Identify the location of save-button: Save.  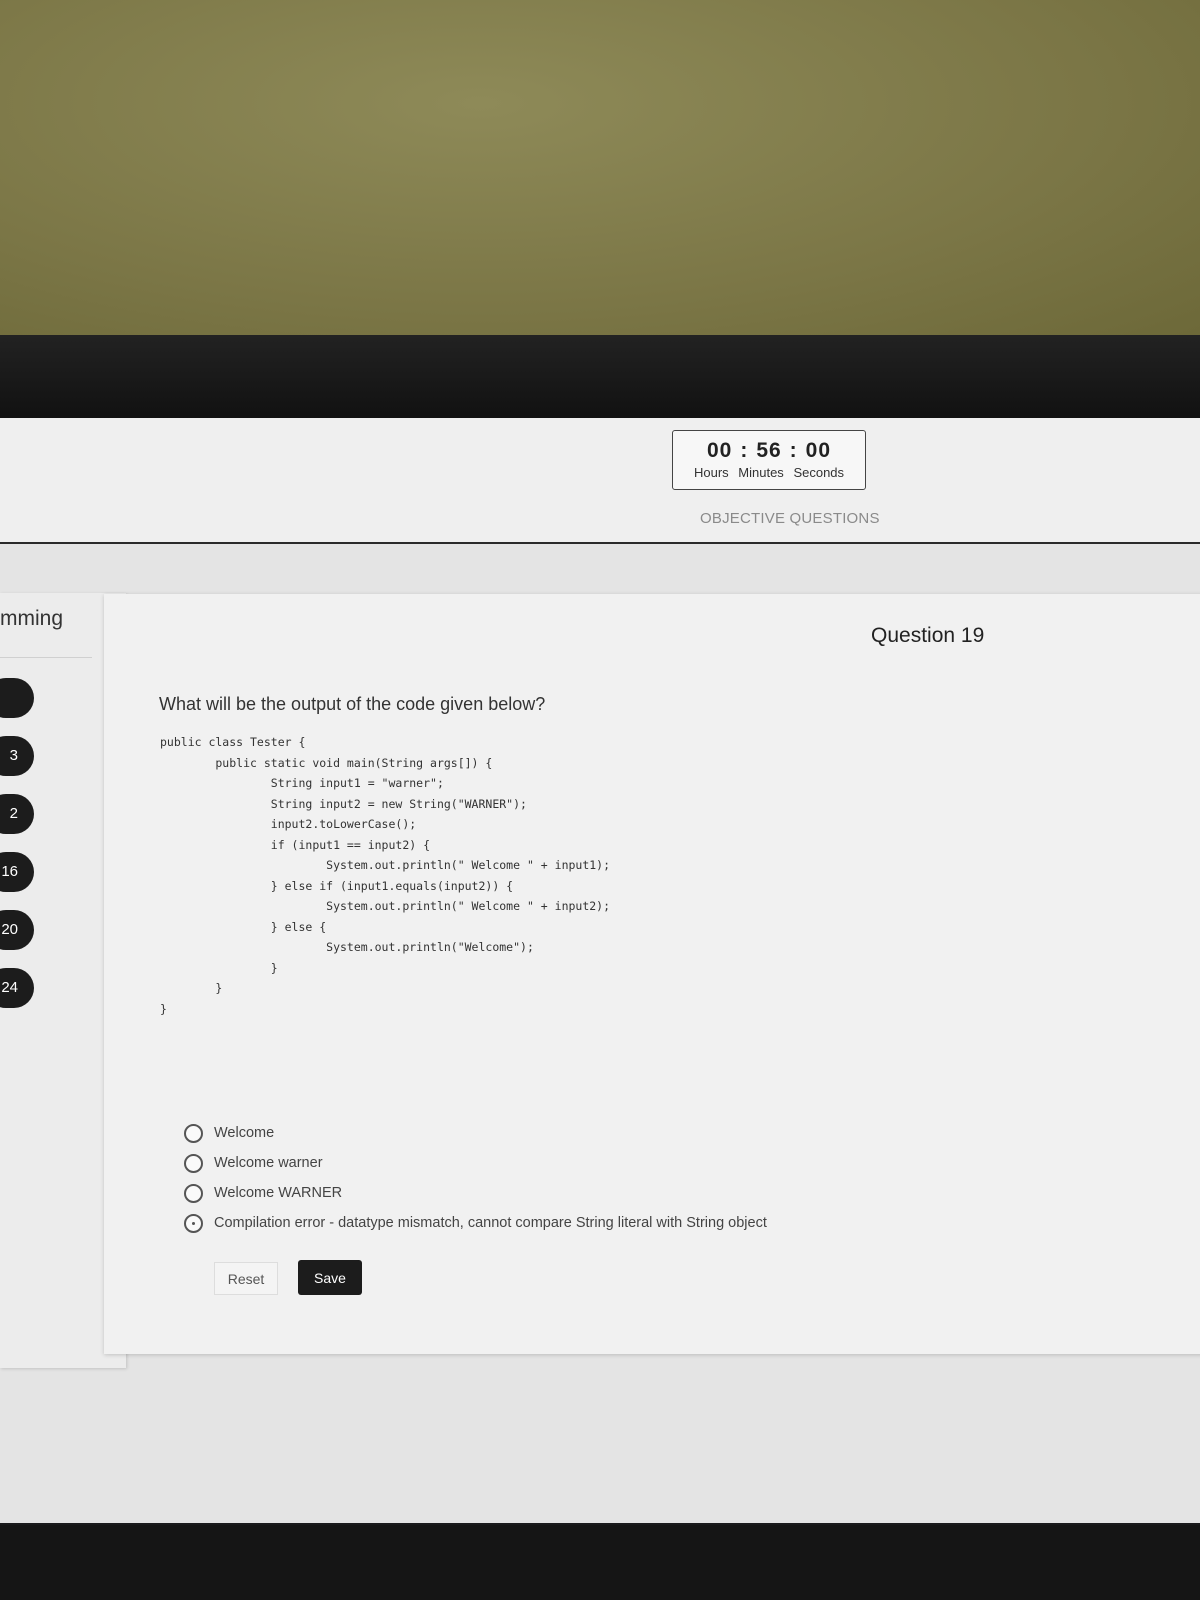
(330, 1277).